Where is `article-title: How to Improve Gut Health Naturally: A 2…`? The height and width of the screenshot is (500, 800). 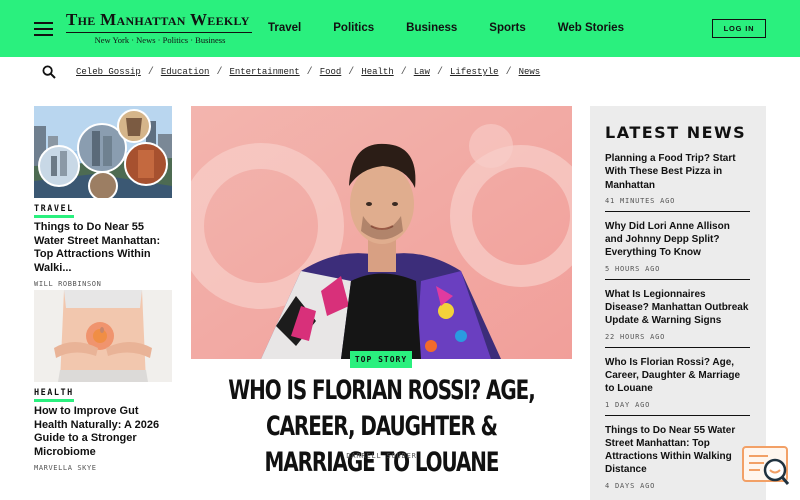
article-title: How to Improve Gut Health Naturally: A 2… is located at coordinates (103, 432).